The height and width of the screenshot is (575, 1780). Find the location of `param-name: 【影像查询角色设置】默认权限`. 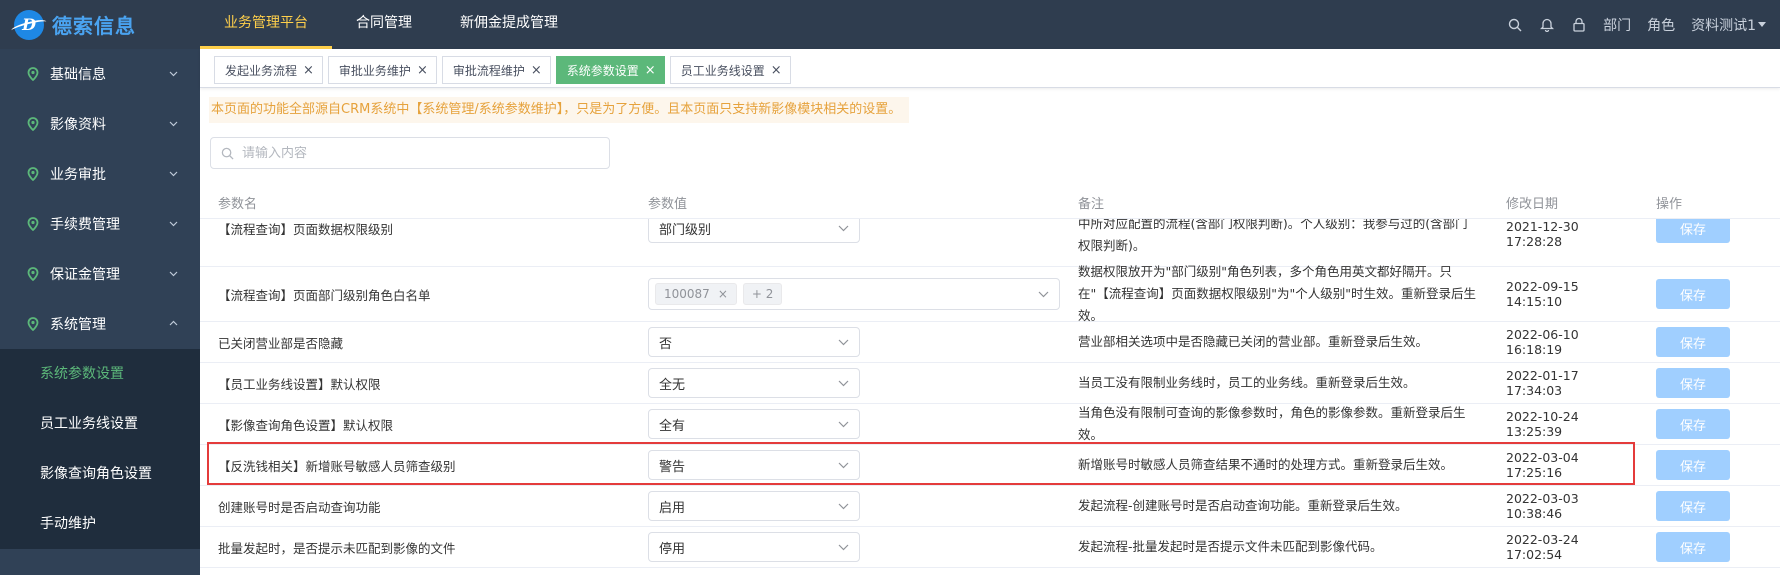

param-name: 【影像查询角色设置】默认权限 is located at coordinates (306, 425).